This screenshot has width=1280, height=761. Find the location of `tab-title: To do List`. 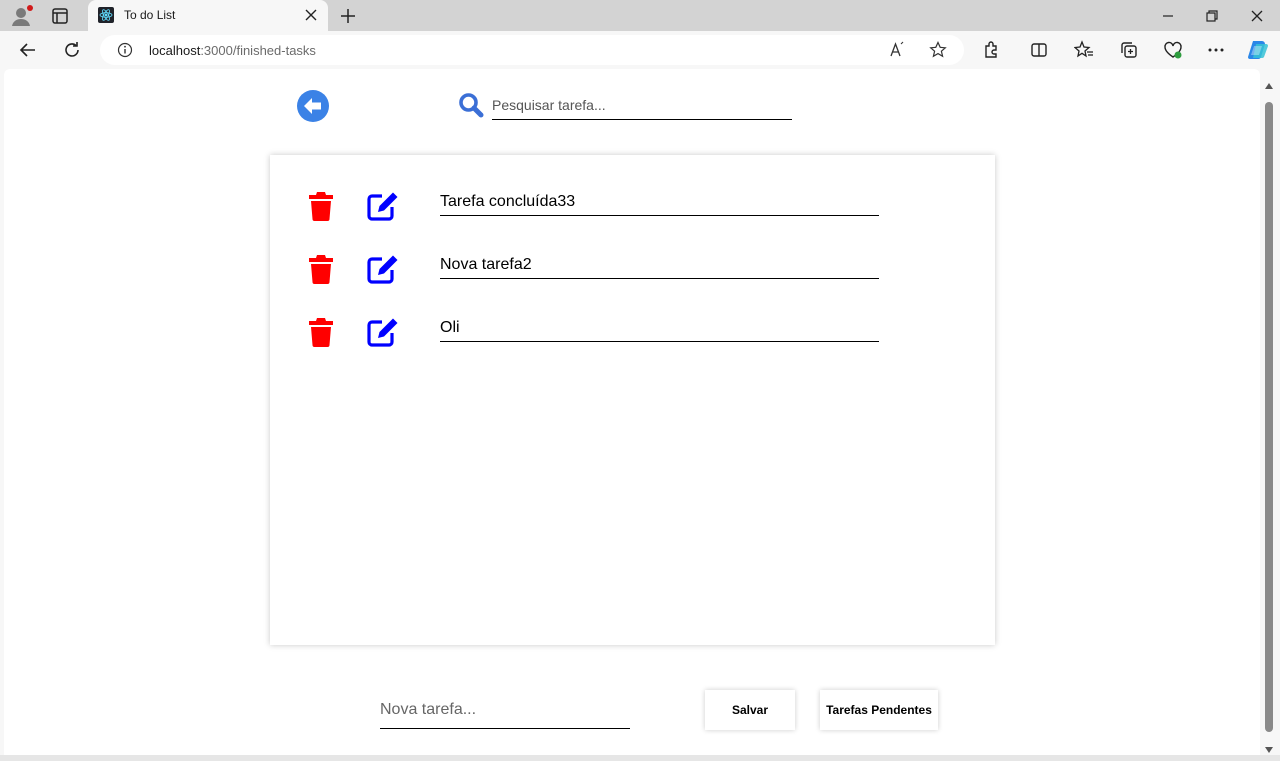

tab-title: To do List is located at coordinates (150, 15).